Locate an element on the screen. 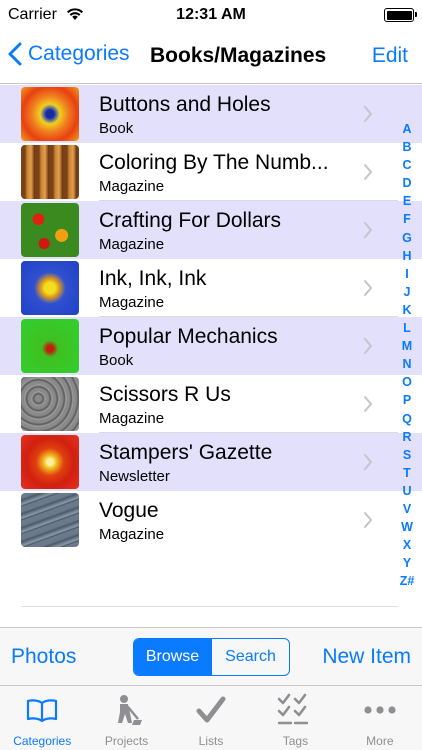 The image size is (422, 750). tab-lists: Lists is located at coordinates (211, 718).